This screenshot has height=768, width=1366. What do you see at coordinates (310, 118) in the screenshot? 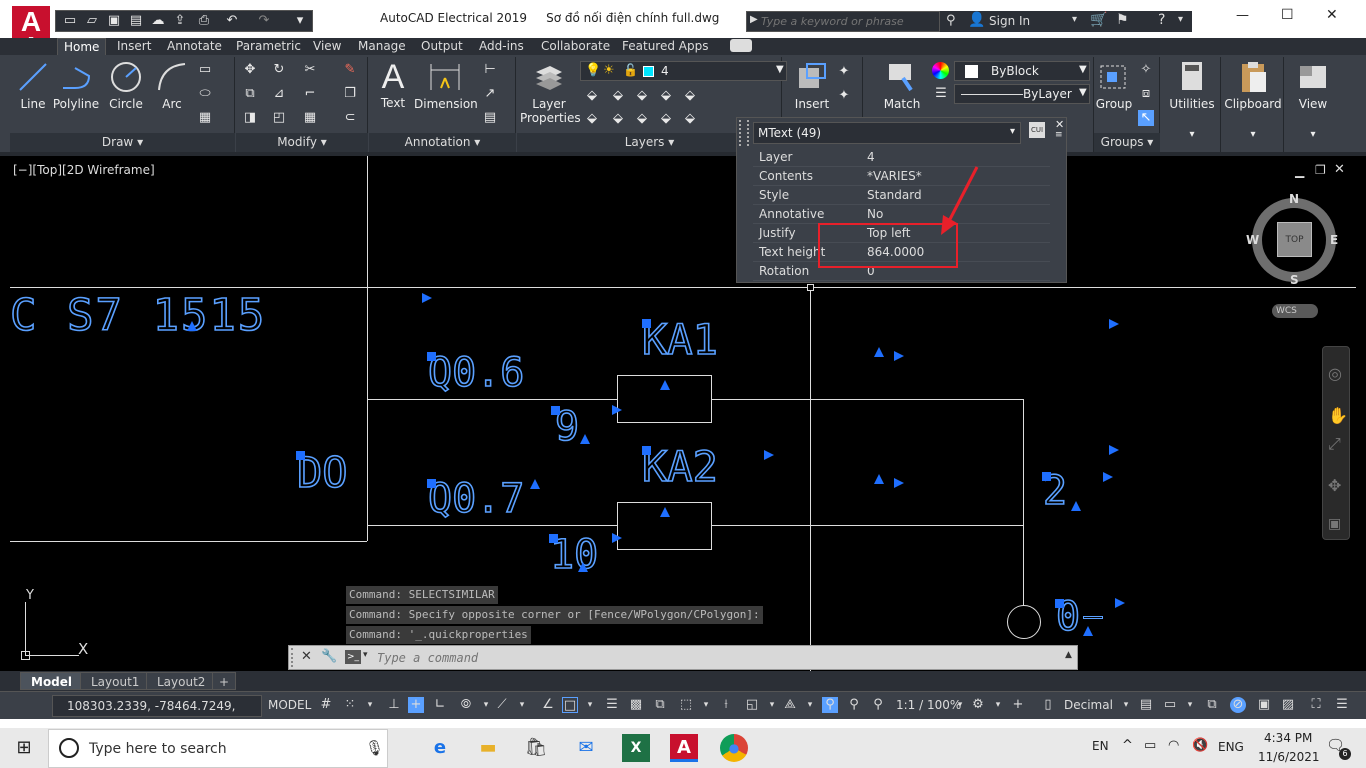
I see `array-icon: ▦` at bounding box center [310, 118].